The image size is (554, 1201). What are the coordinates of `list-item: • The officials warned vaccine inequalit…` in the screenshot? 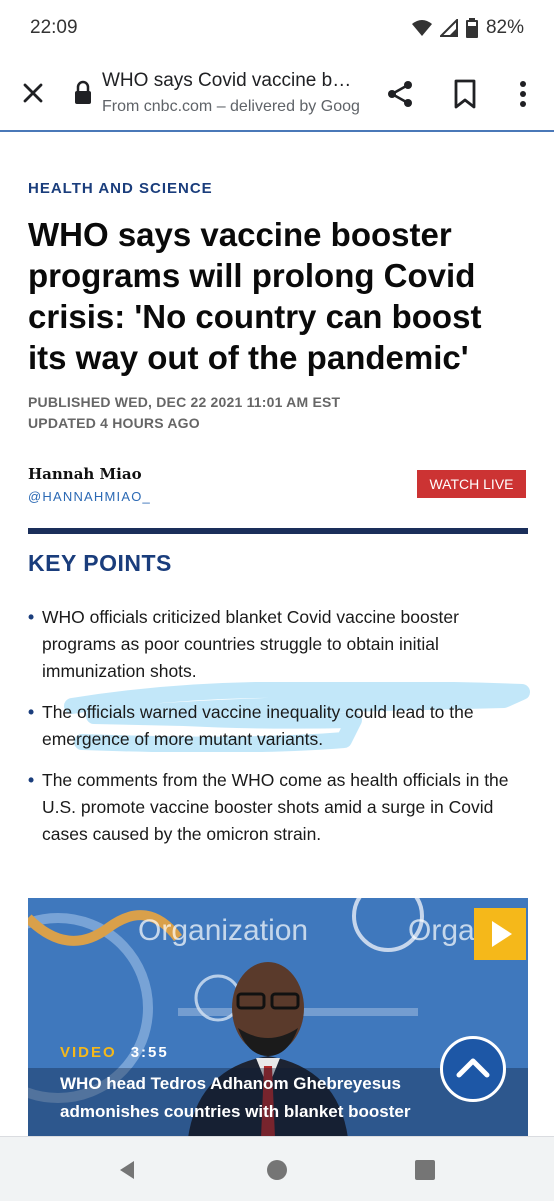 It's located at (278, 726).